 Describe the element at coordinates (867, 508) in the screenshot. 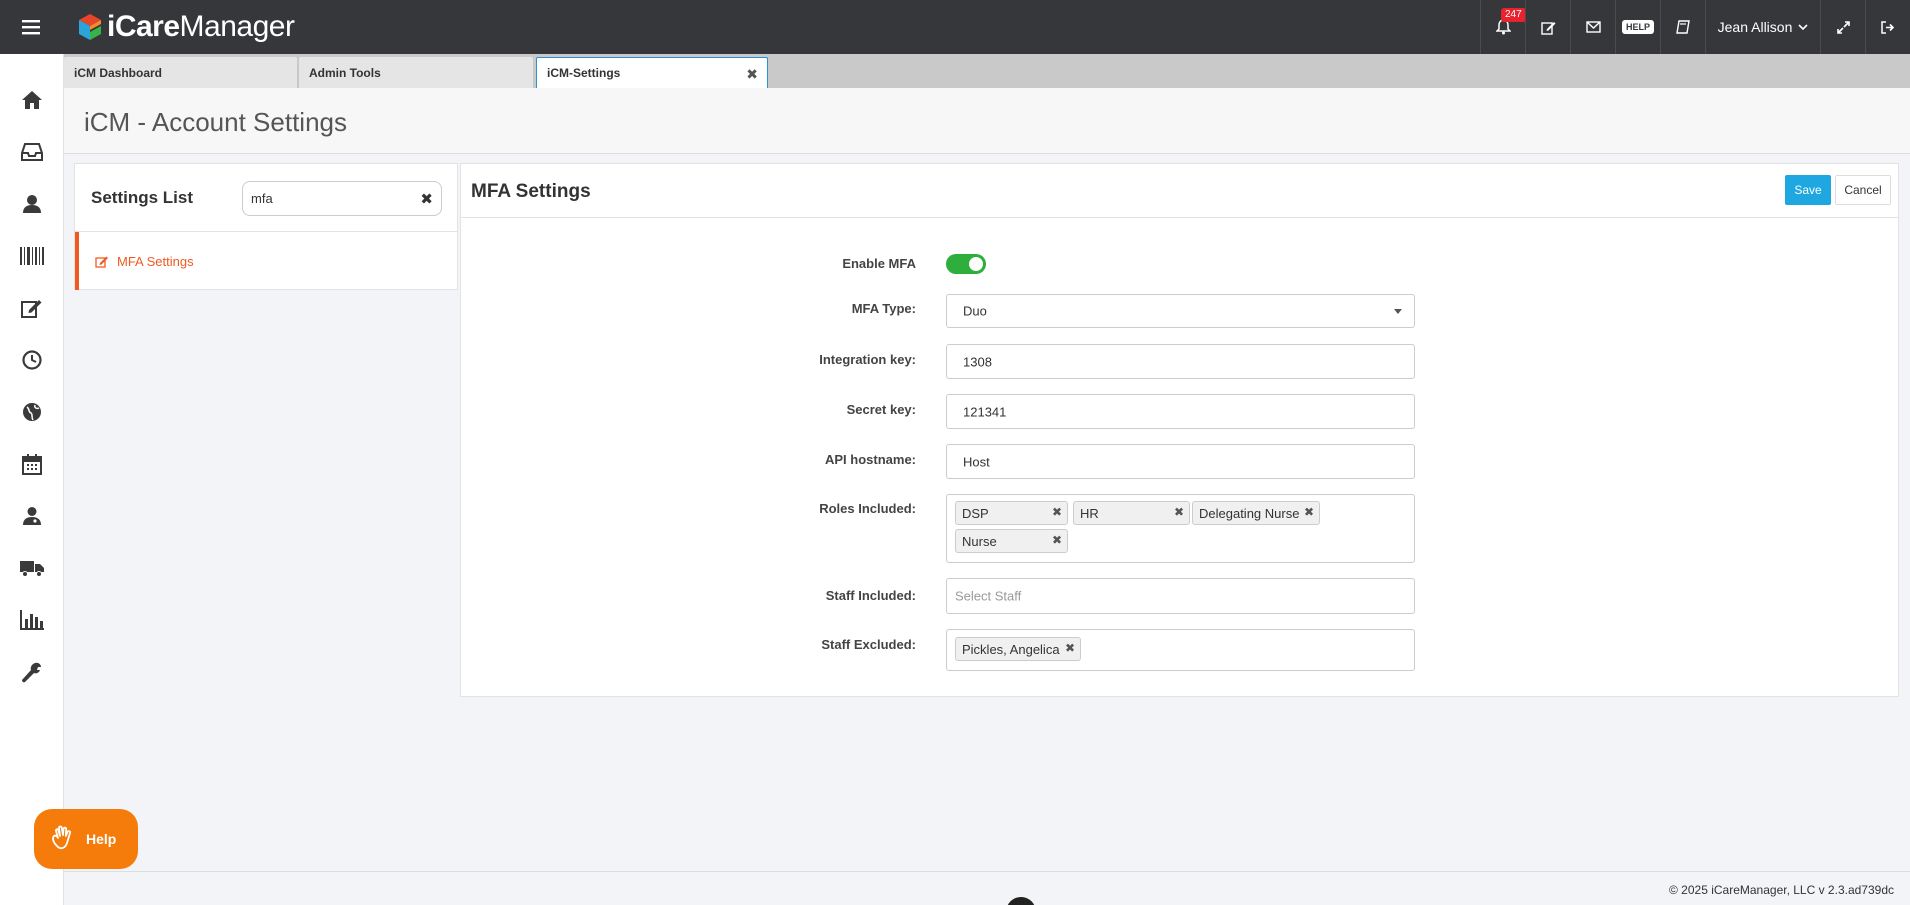

I see `roles-included-label: Roles Included:` at that location.